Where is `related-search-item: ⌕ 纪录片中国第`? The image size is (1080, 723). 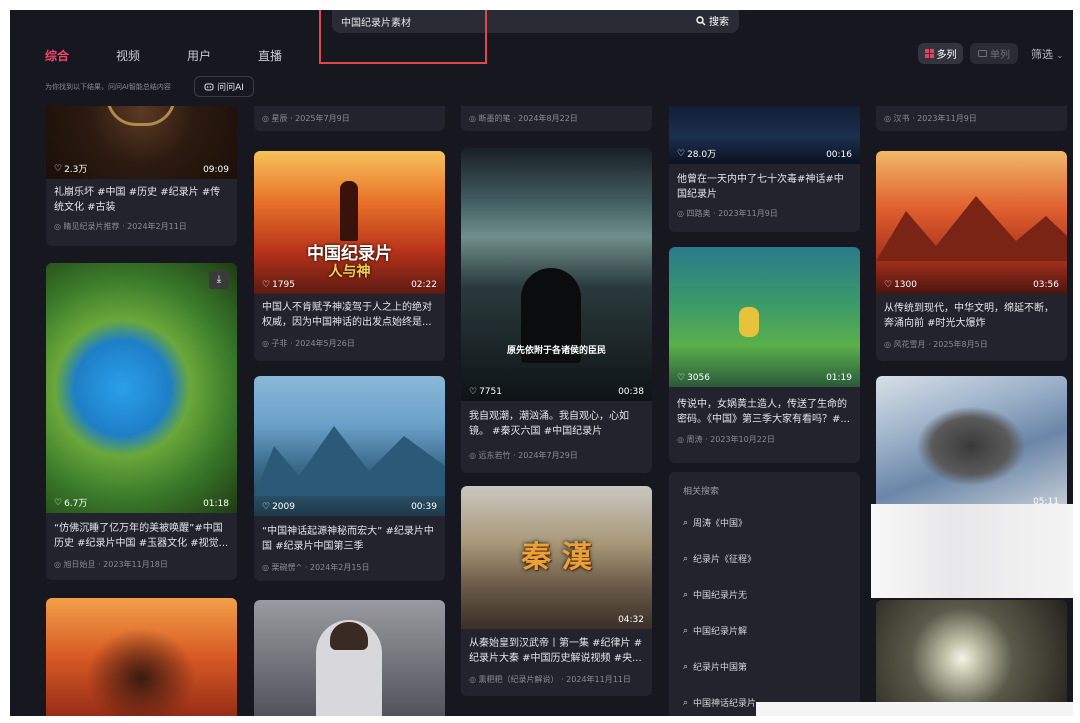 related-search-item: ⌕ 纪录片中国第 is located at coordinates (715, 667).